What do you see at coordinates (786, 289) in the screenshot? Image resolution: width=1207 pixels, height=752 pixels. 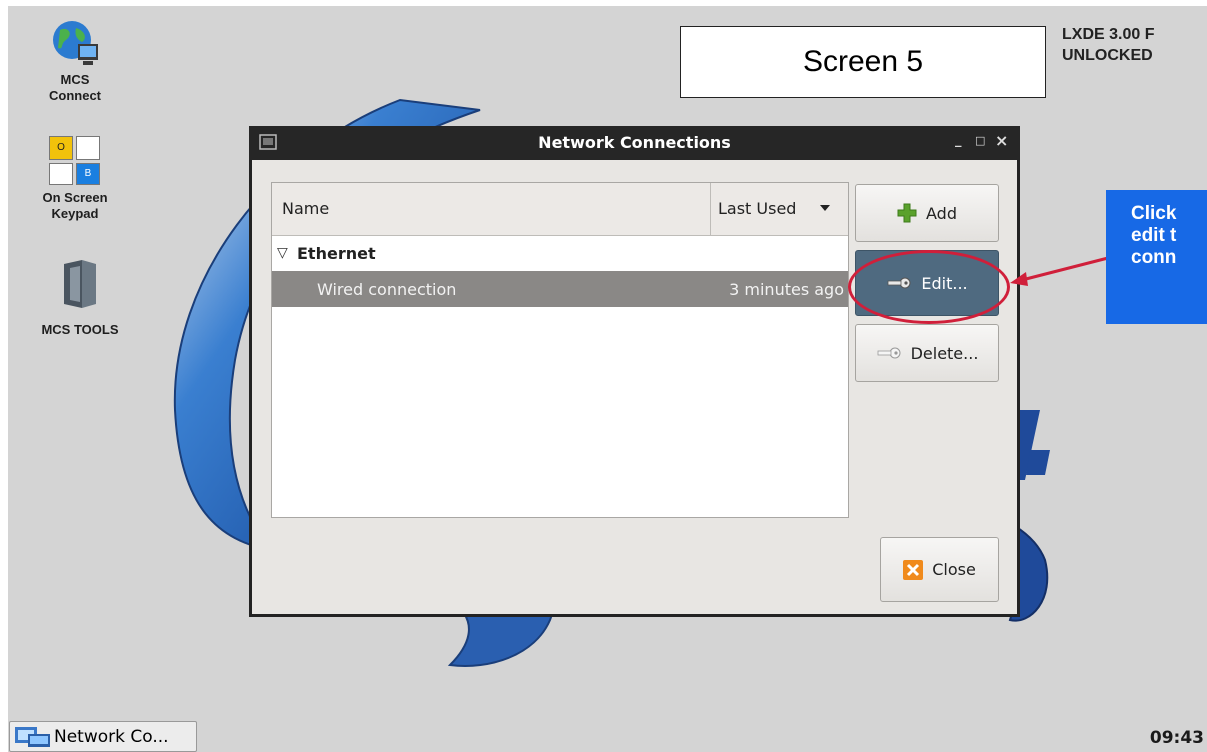 I see `connection-last-used: 3 minutes ago` at bounding box center [786, 289].